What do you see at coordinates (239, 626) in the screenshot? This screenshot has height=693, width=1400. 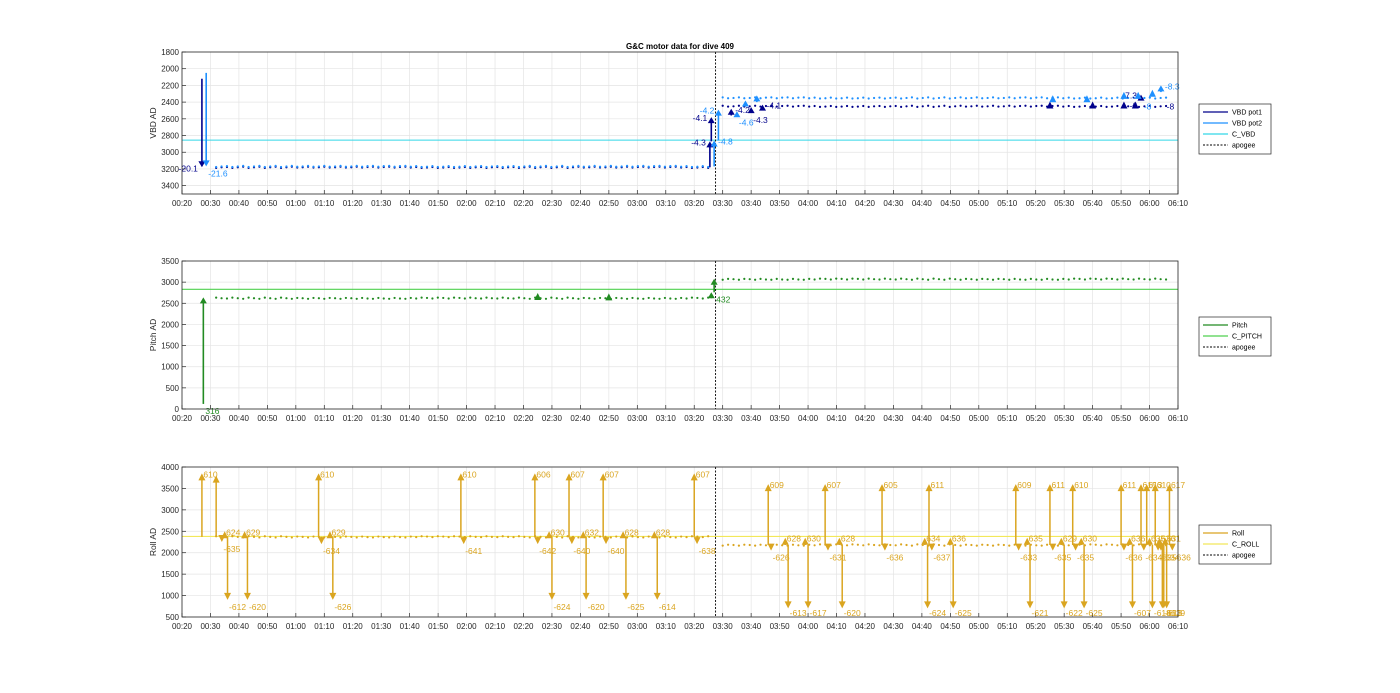 I see `x-tick-label: 00:40` at bounding box center [239, 626].